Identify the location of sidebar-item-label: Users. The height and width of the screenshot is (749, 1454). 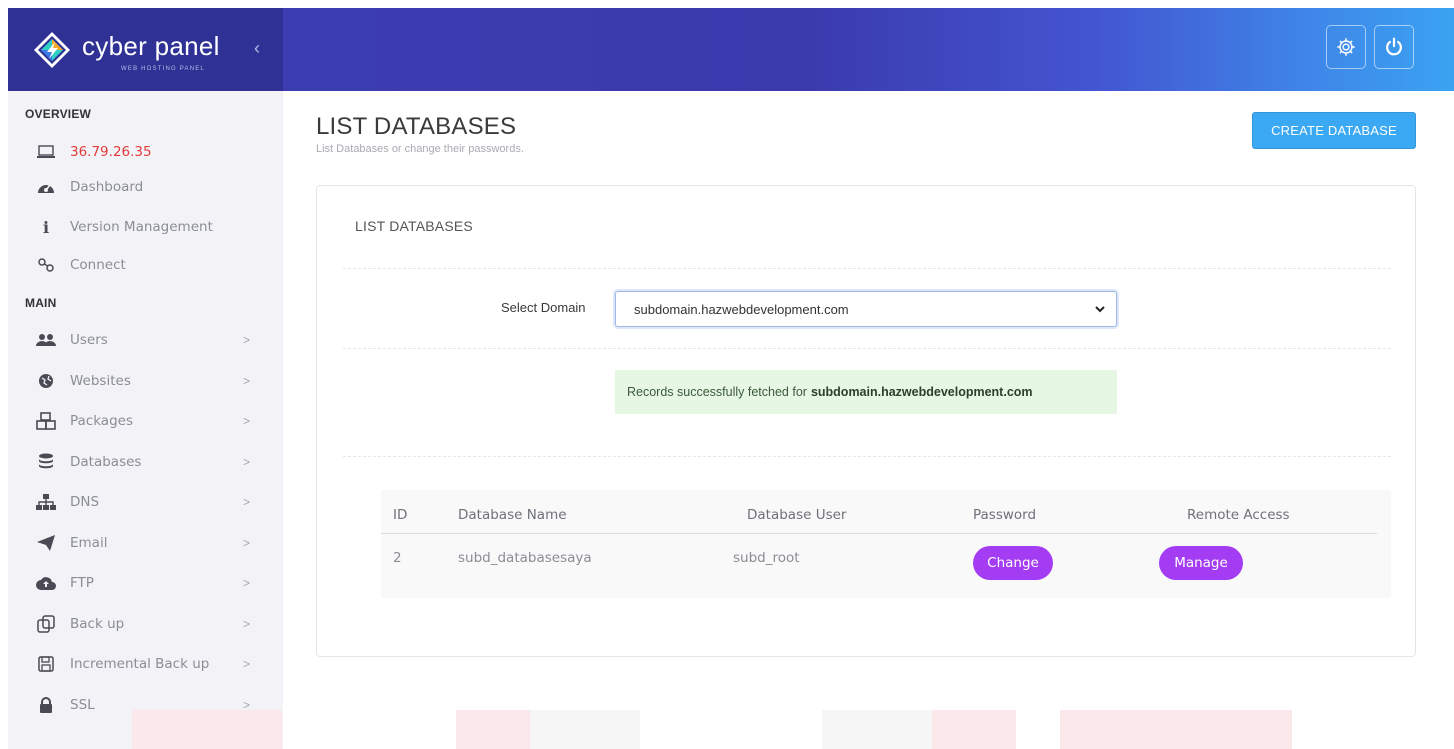
(89, 340).